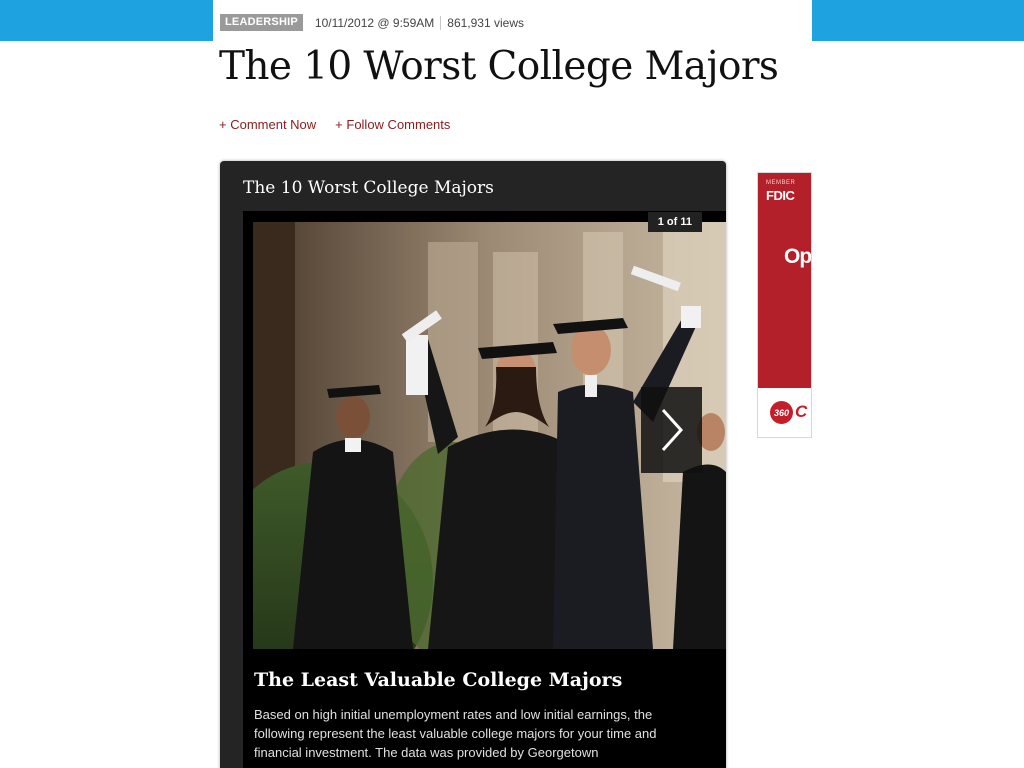 The width and height of the screenshot is (1024, 768). Describe the element at coordinates (801, 411) in the screenshot. I see `ad-brand-text: C` at that location.